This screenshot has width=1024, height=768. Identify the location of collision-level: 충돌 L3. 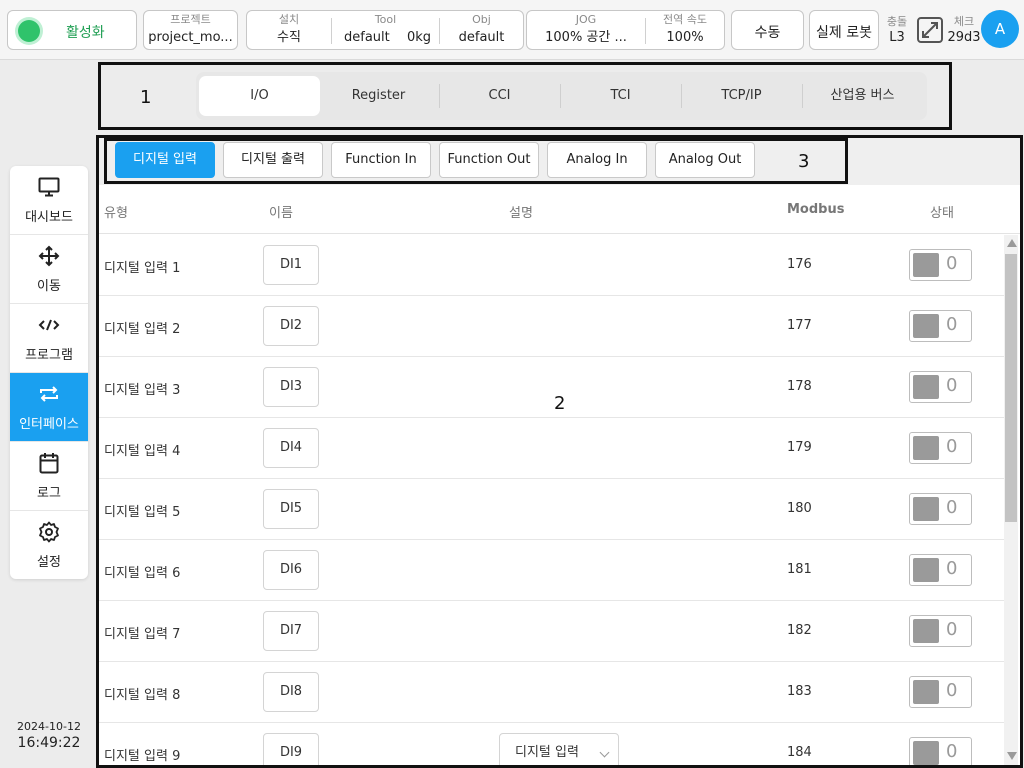
(897, 29).